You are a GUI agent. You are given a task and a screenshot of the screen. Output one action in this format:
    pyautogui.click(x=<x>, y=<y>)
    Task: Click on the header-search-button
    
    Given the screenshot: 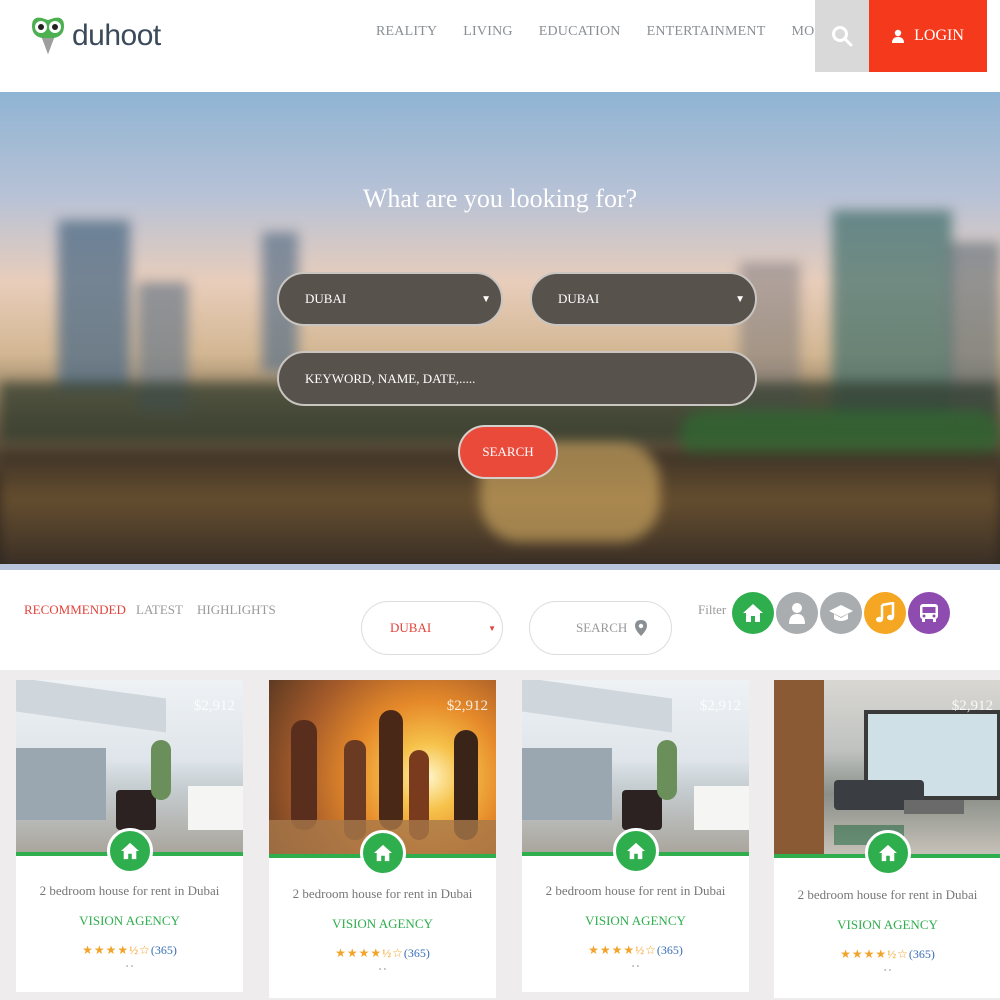 What is the action you would take?
    pyautogui.click(x=842, y=36)
    